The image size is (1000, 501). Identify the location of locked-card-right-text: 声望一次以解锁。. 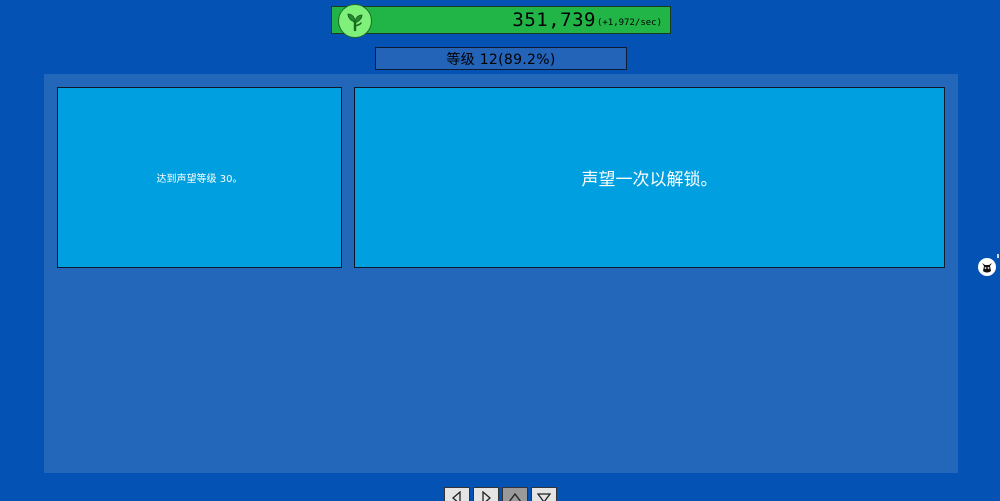
(649, 180).